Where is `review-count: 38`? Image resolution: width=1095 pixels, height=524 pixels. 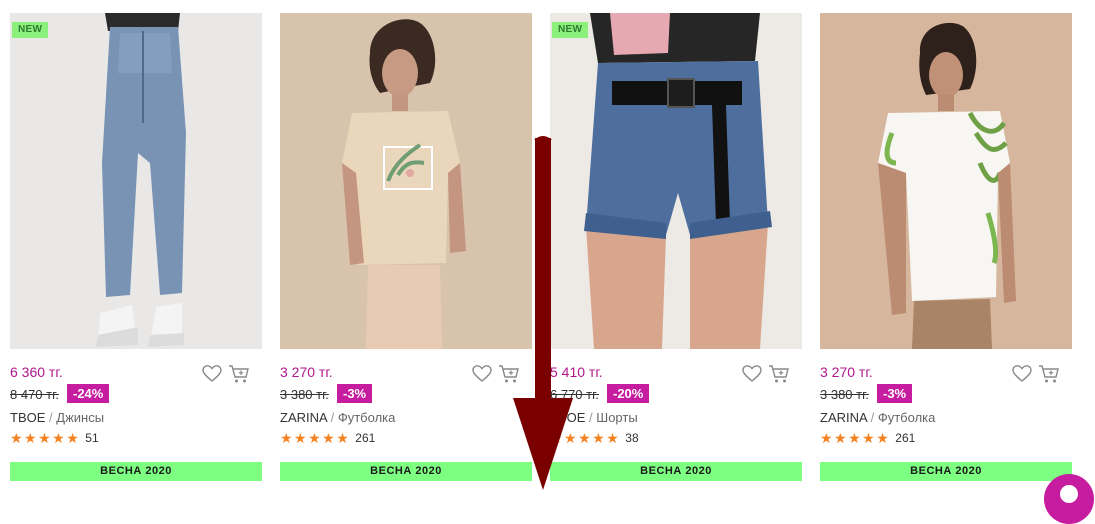 review-count: 38 is located at coordinates (632, 438).